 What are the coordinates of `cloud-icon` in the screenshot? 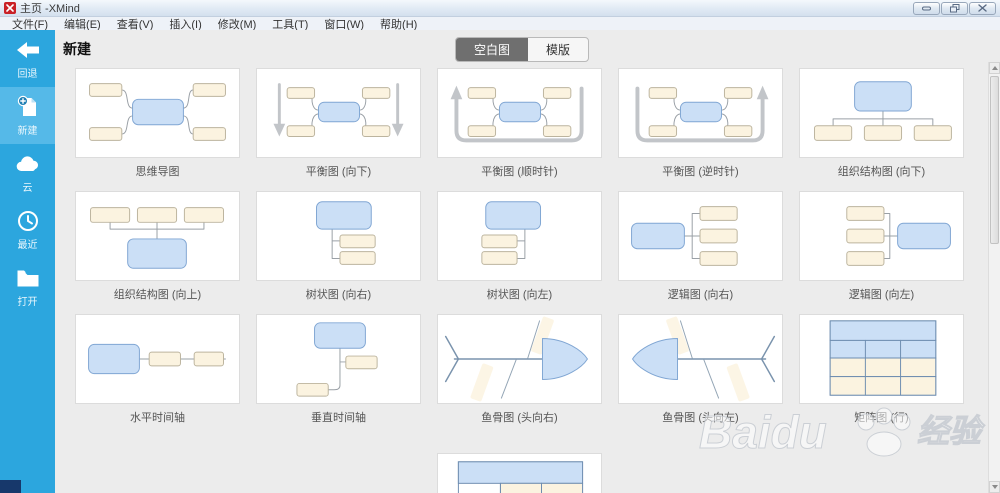 It's located at (28, 164).